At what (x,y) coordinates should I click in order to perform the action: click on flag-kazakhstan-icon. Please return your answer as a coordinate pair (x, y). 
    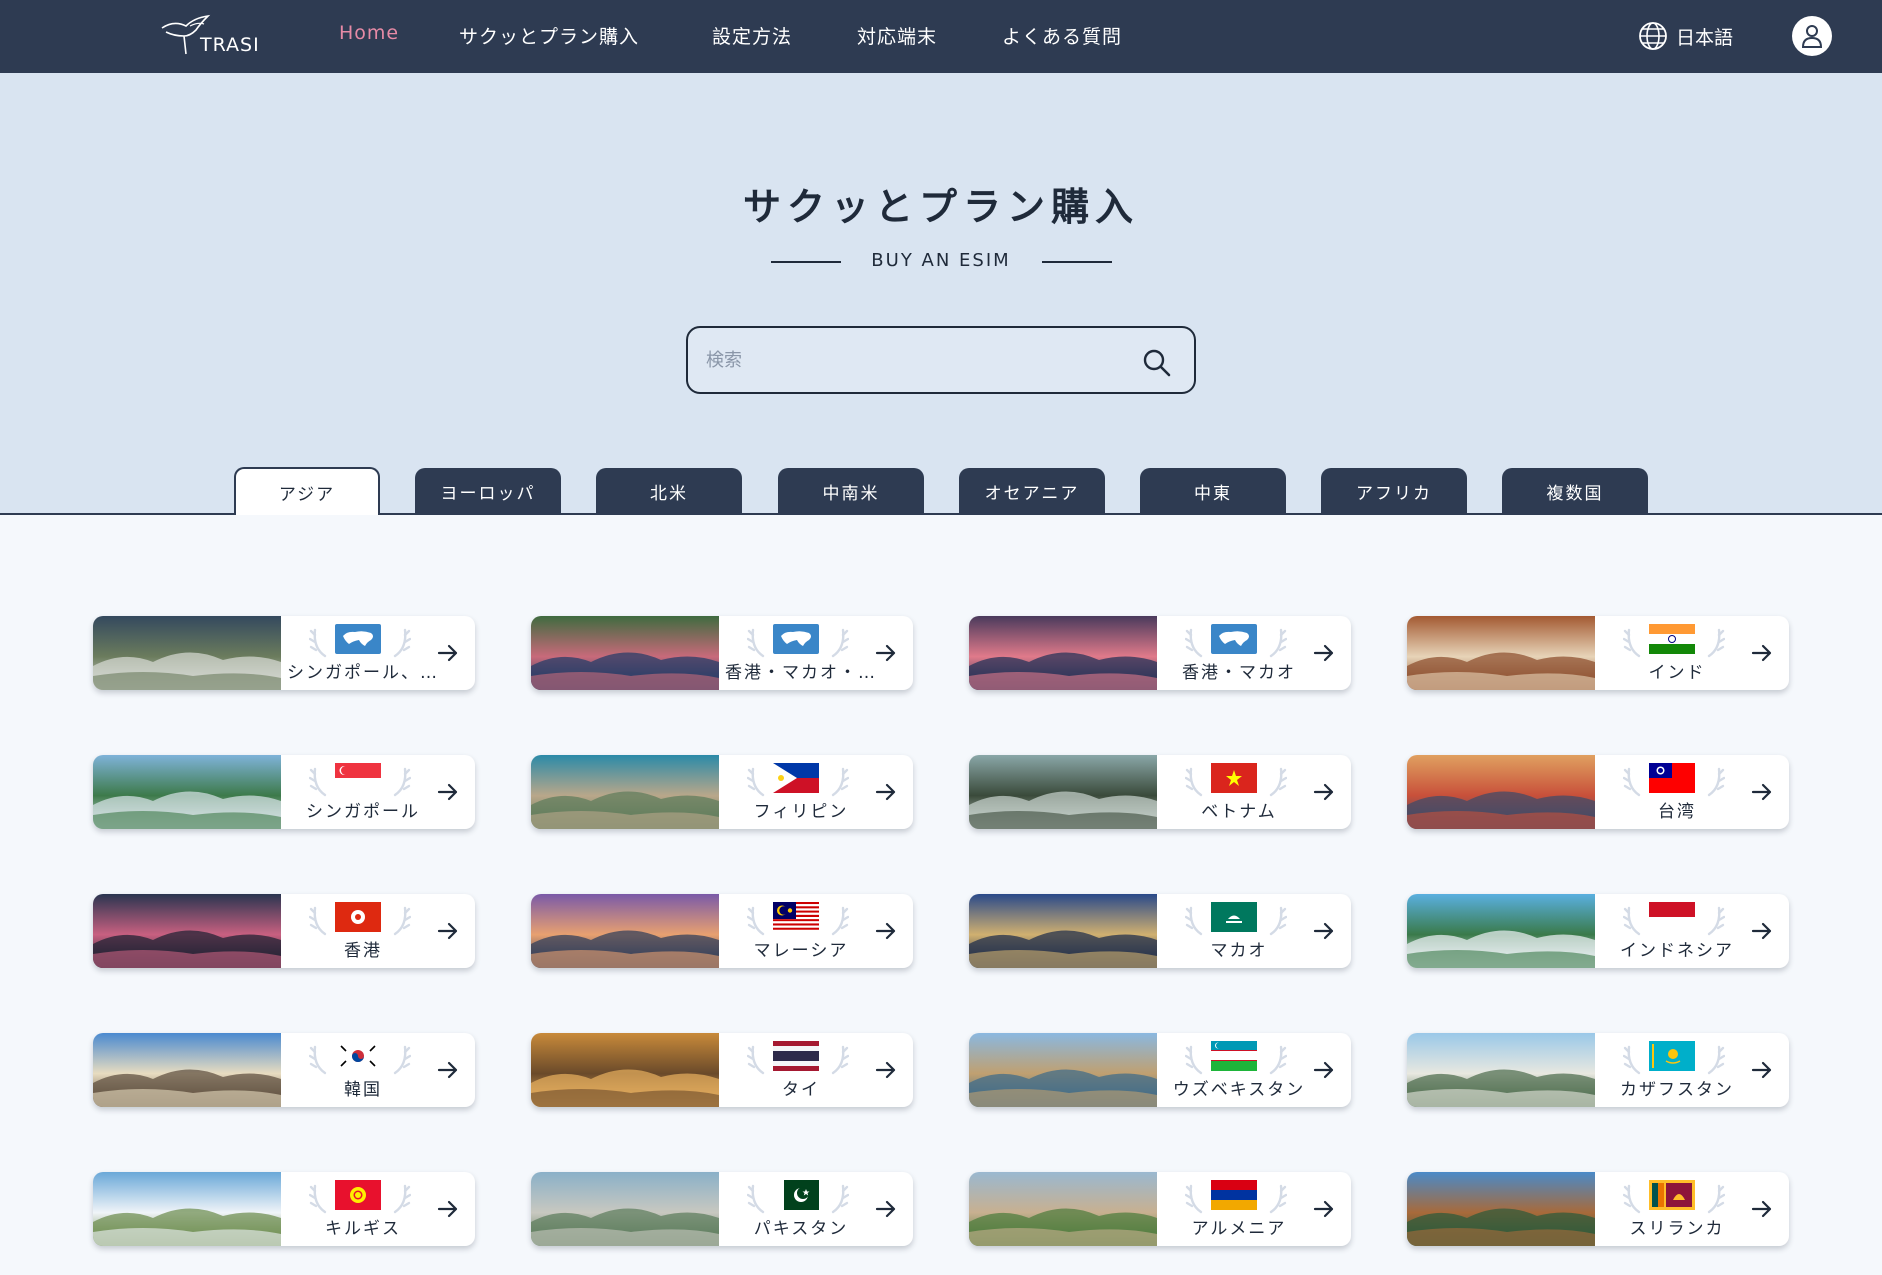
    Looking at the image, I should click on (1672, 1056).